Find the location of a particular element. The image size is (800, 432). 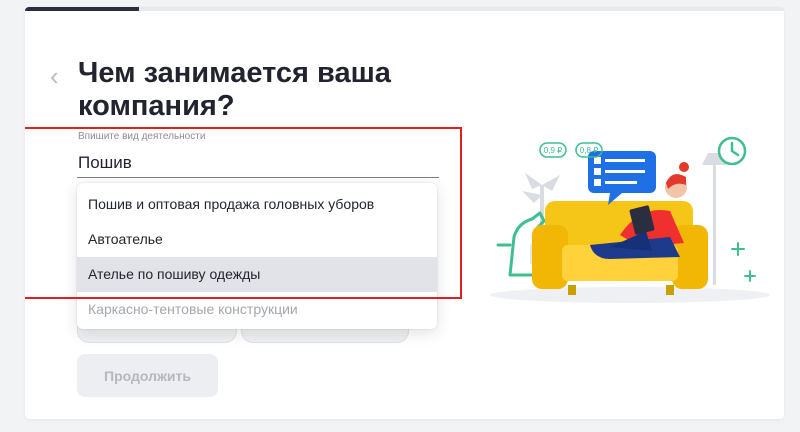

suggestion-option-frame-tent: Каркасно-тентовые конструкции is located at coordinates (257, 309).